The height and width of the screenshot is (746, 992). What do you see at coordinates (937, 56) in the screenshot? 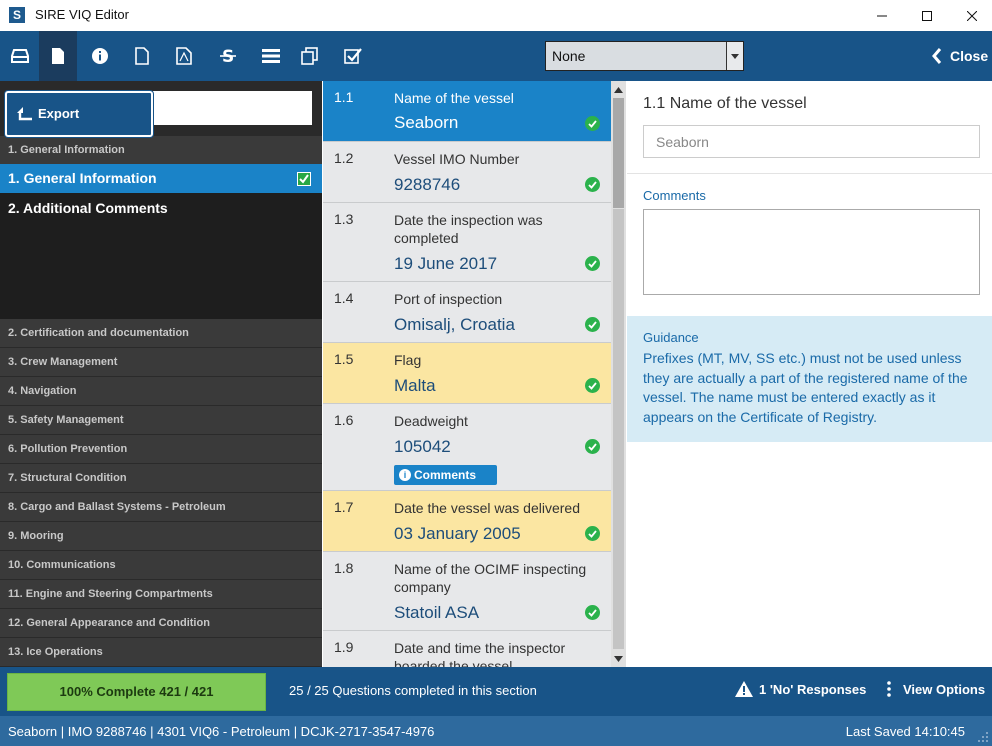
I see `chevron-left-icon` at bounding box center [937, 56].